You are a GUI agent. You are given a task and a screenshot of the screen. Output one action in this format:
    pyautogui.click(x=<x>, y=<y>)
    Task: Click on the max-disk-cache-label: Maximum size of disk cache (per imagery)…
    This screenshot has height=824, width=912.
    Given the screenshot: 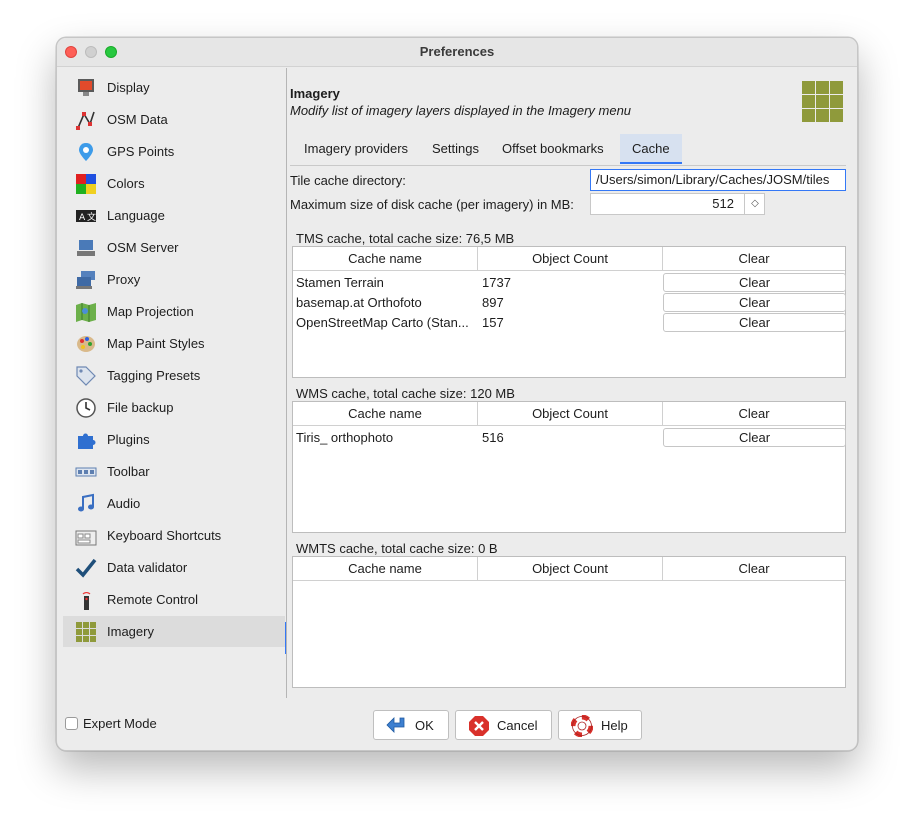 What is the action you would take?
    pyautogui.click(x=432, y=204)
    